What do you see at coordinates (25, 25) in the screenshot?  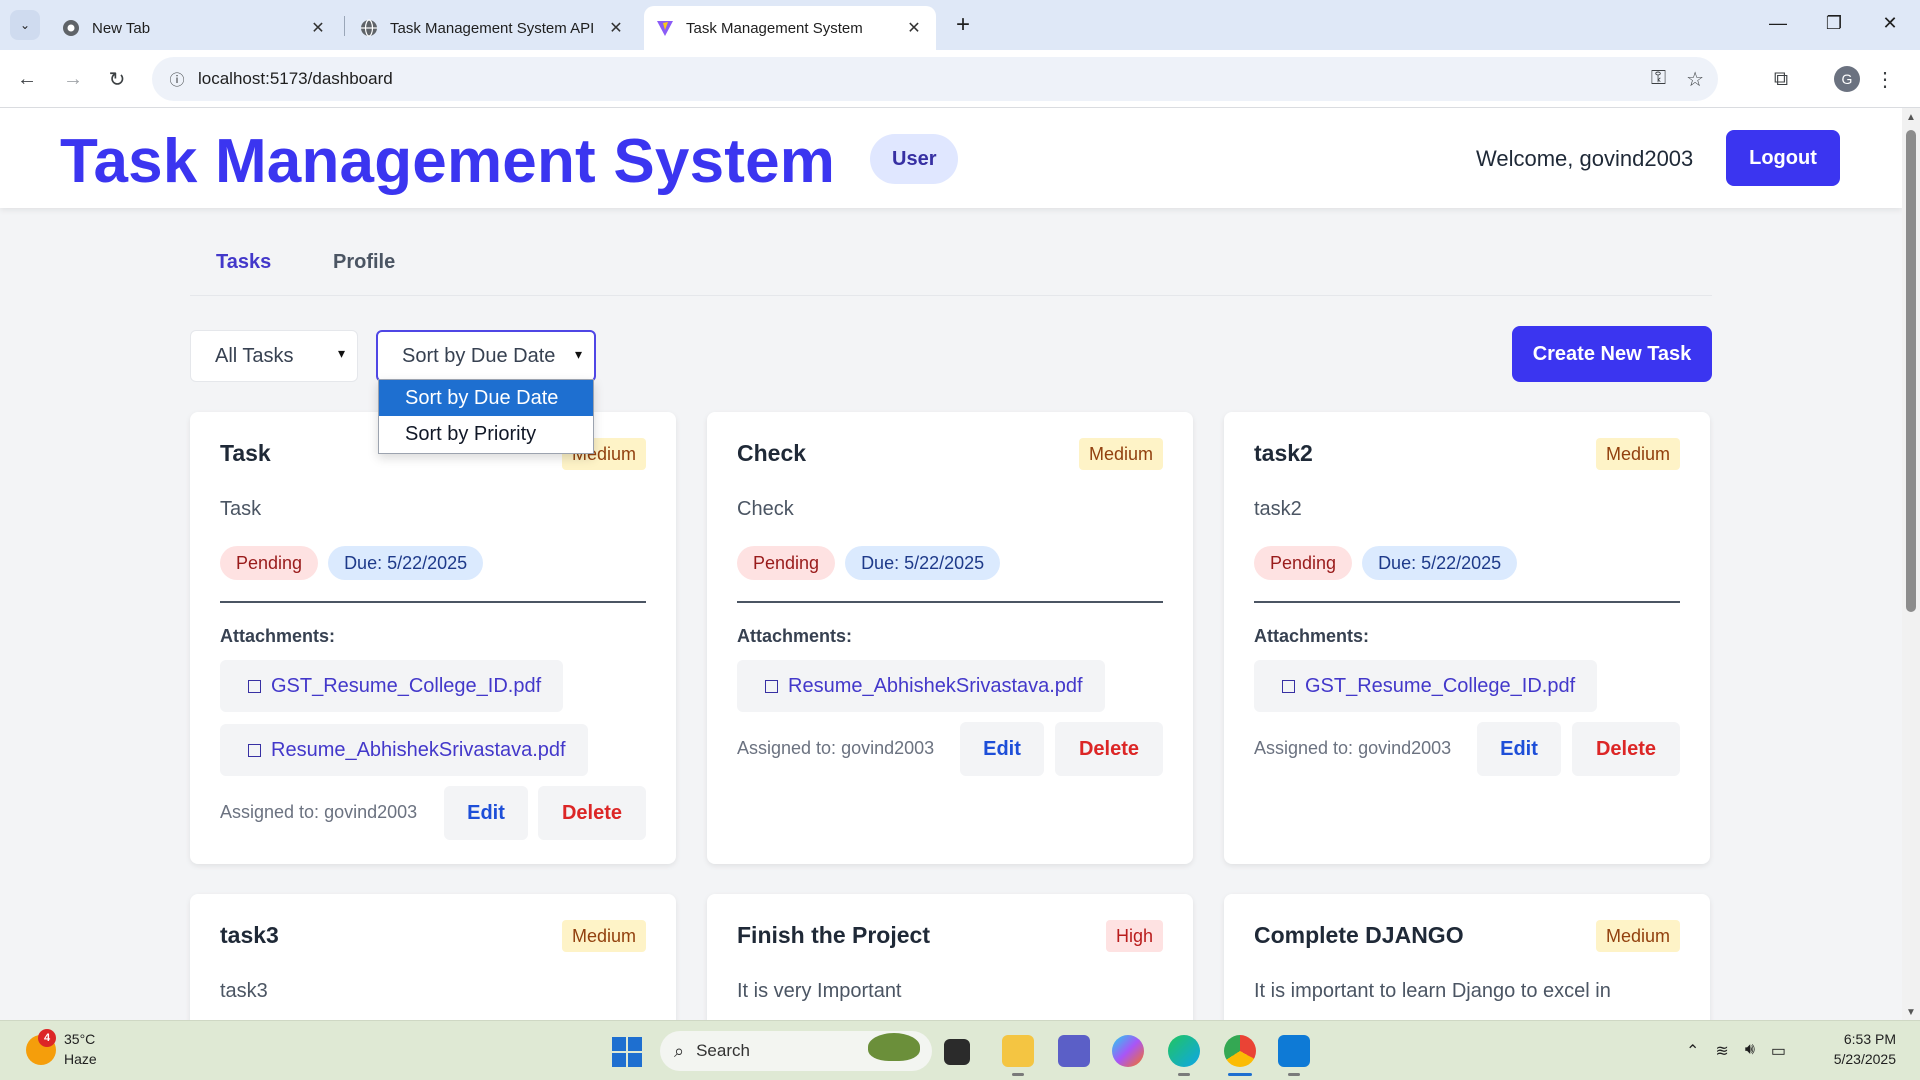 I see `tab-search-chevron-icon: ⌄` at bounding box center [25, 25].